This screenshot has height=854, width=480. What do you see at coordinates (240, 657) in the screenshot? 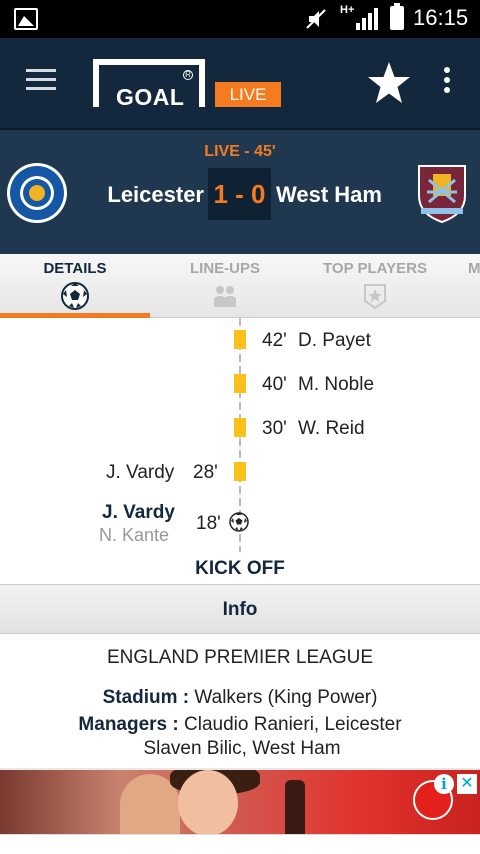
I see `league-name: ENGLAND PREMIER LEAGUE` at bounding box center [240, 657].